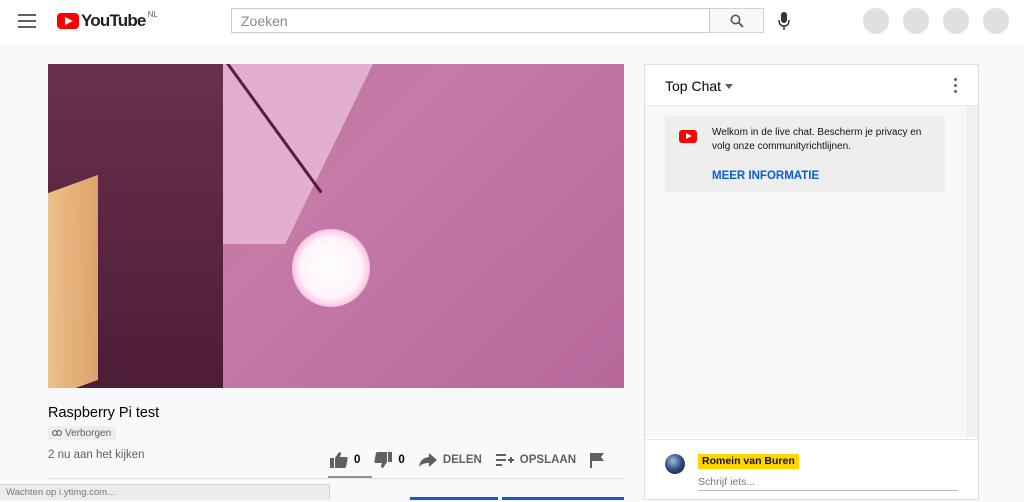  What do you see at coordinates (729, 86) in the screenshot?
I see `chevron-down-icon` at bounding box center [729, 86].